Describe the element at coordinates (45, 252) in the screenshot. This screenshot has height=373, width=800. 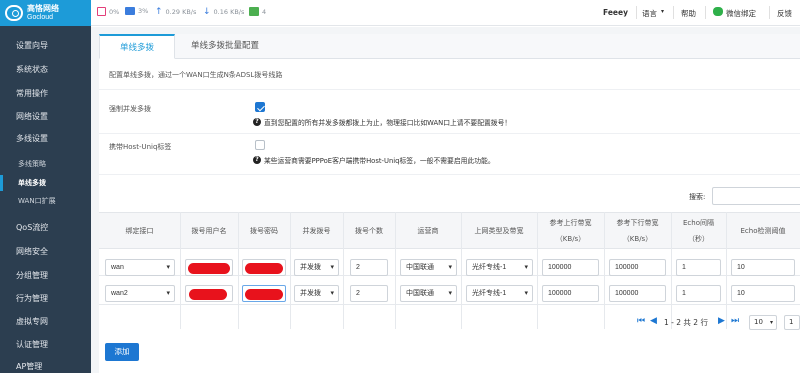
I see `sidebar-item-network-security: 网络安全` at that location.